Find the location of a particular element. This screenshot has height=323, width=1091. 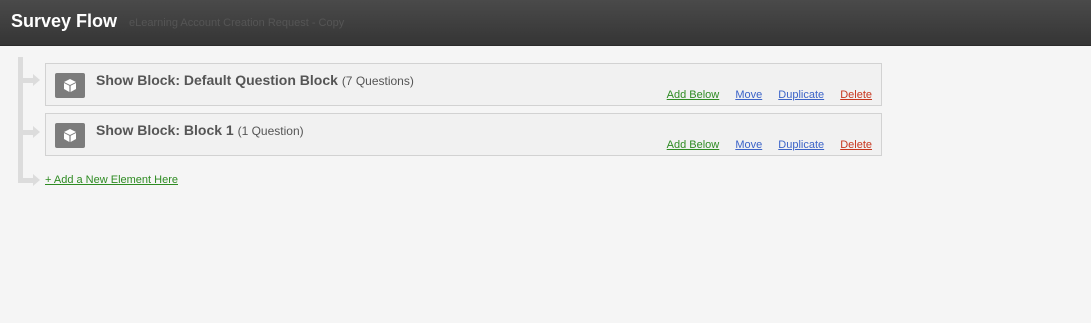

add-new-element-link: + Add a New Element Here is located at coordinates (111, 180).